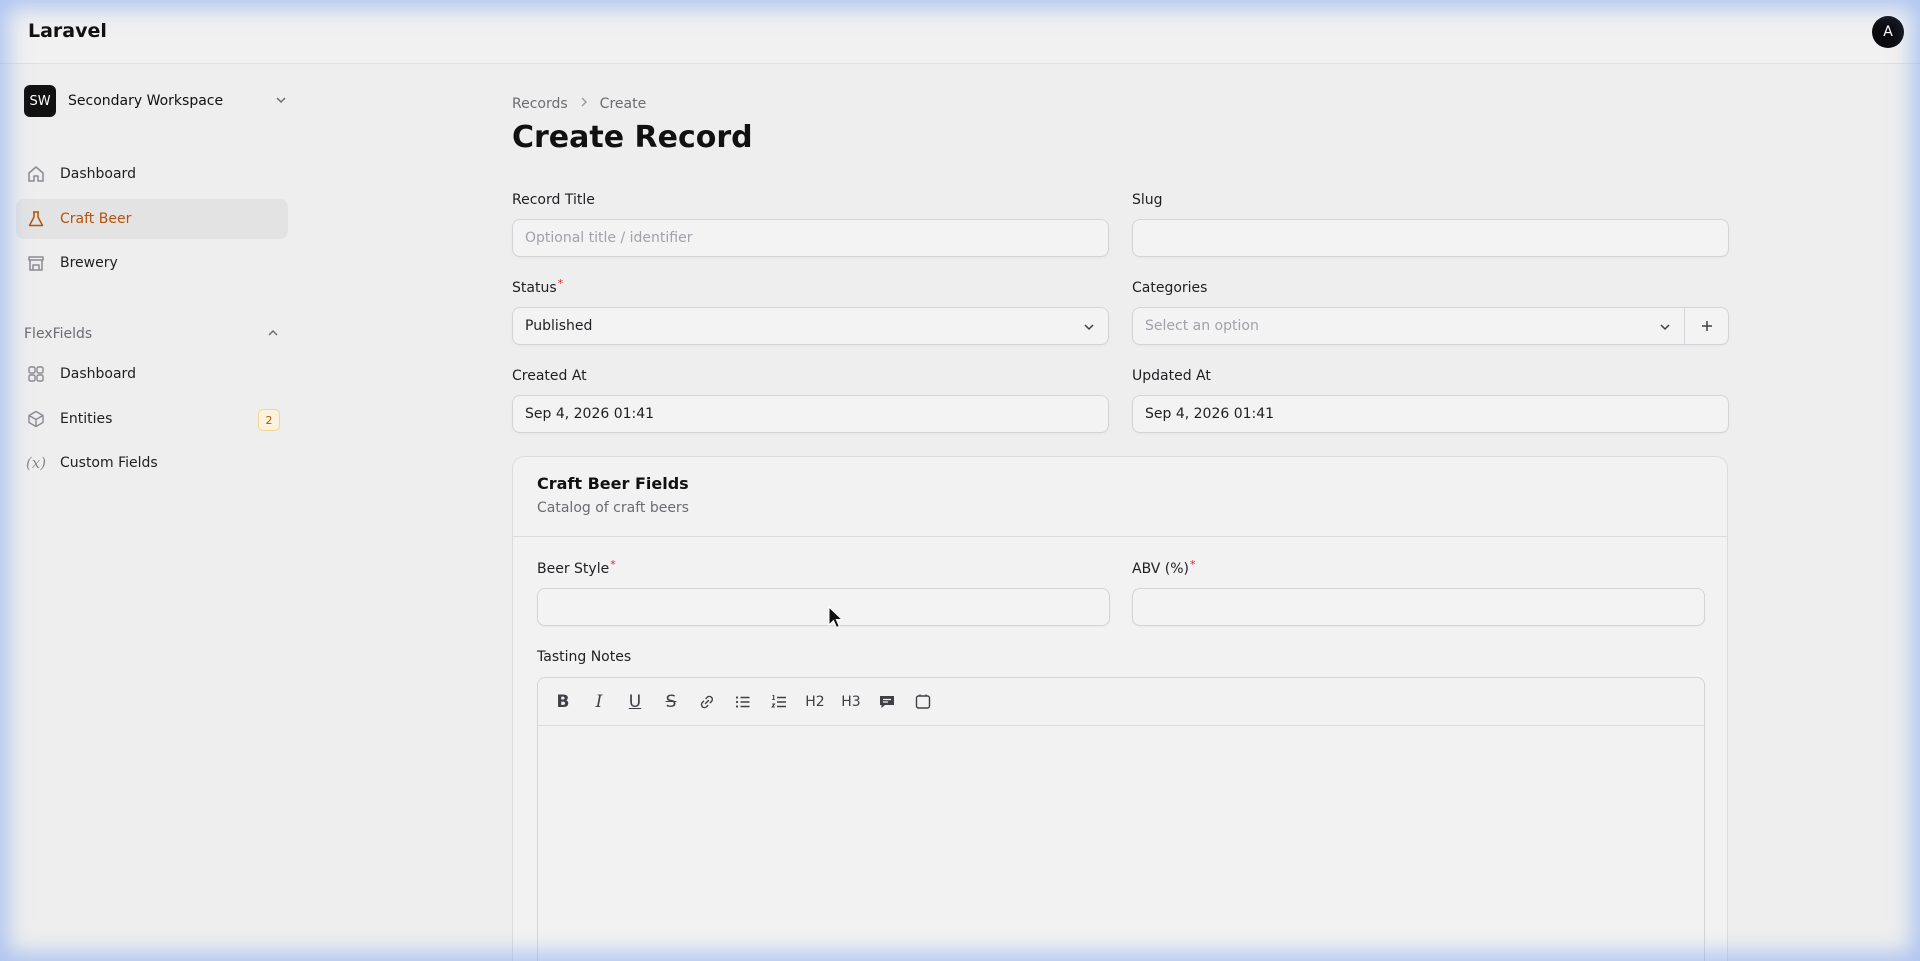  What do you see at coordinates (810, 238) in the screenshot?
I see `record-title-input: Optional title / identifier` at bounding box center [810, 238].